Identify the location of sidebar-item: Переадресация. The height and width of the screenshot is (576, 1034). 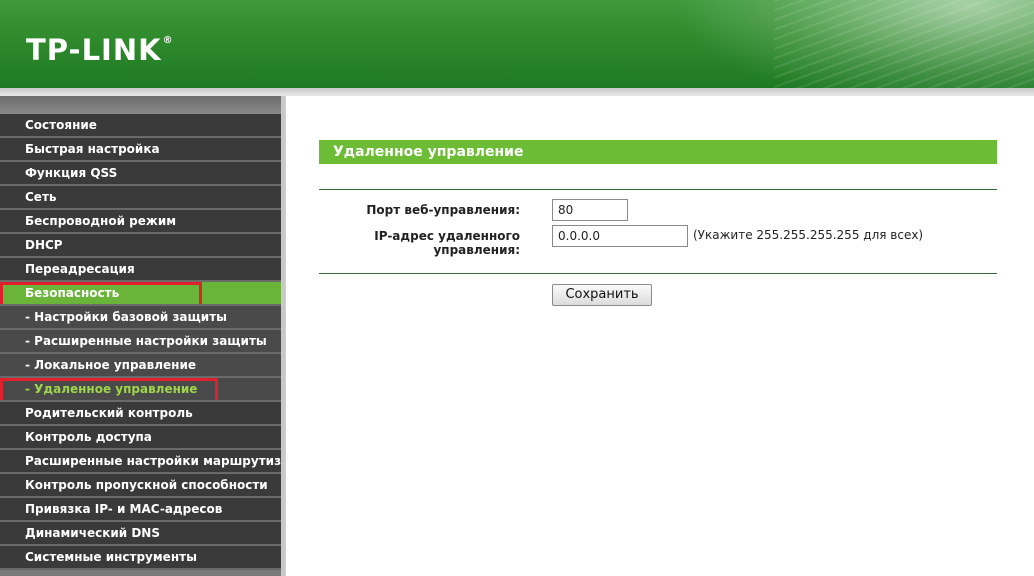
(140, 270).